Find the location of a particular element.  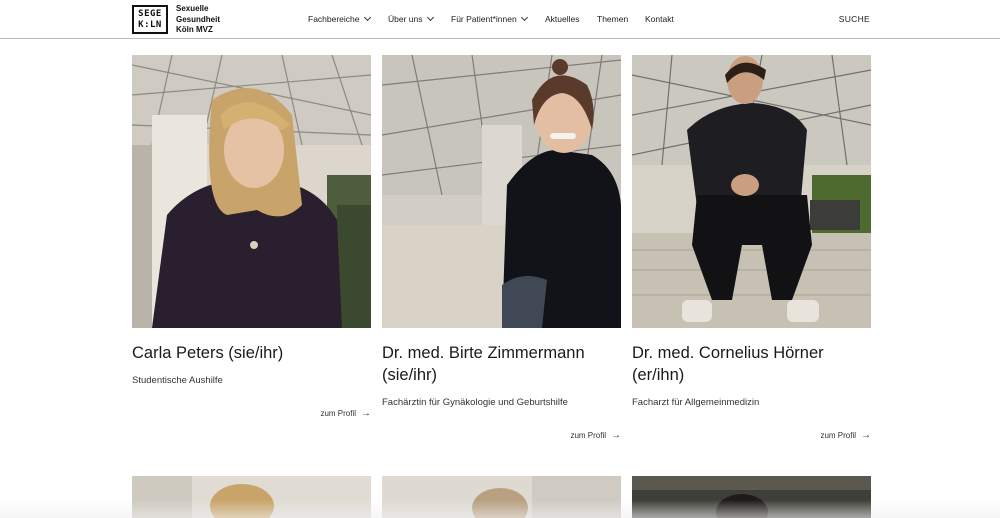

nav-item-aktuelles: Aktuelles is located at coordinates (562, 19).